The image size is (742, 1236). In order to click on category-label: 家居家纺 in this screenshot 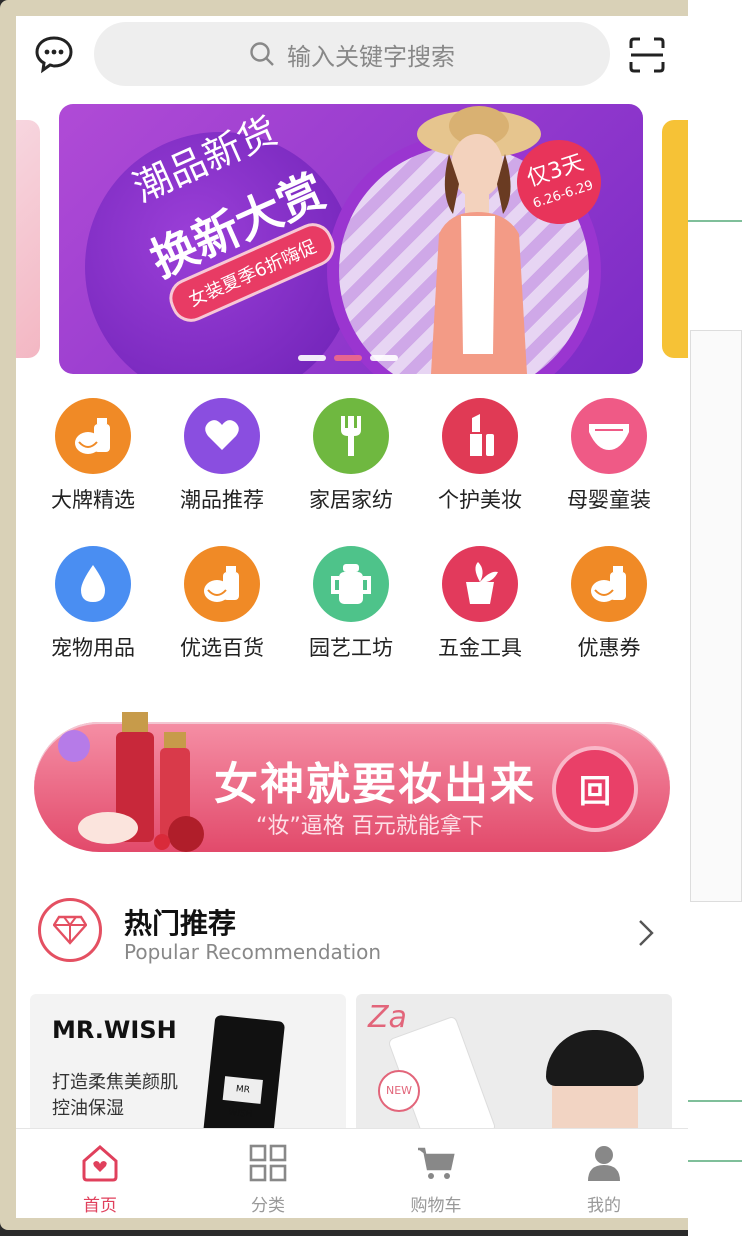, I will do `click(351, 500)`.